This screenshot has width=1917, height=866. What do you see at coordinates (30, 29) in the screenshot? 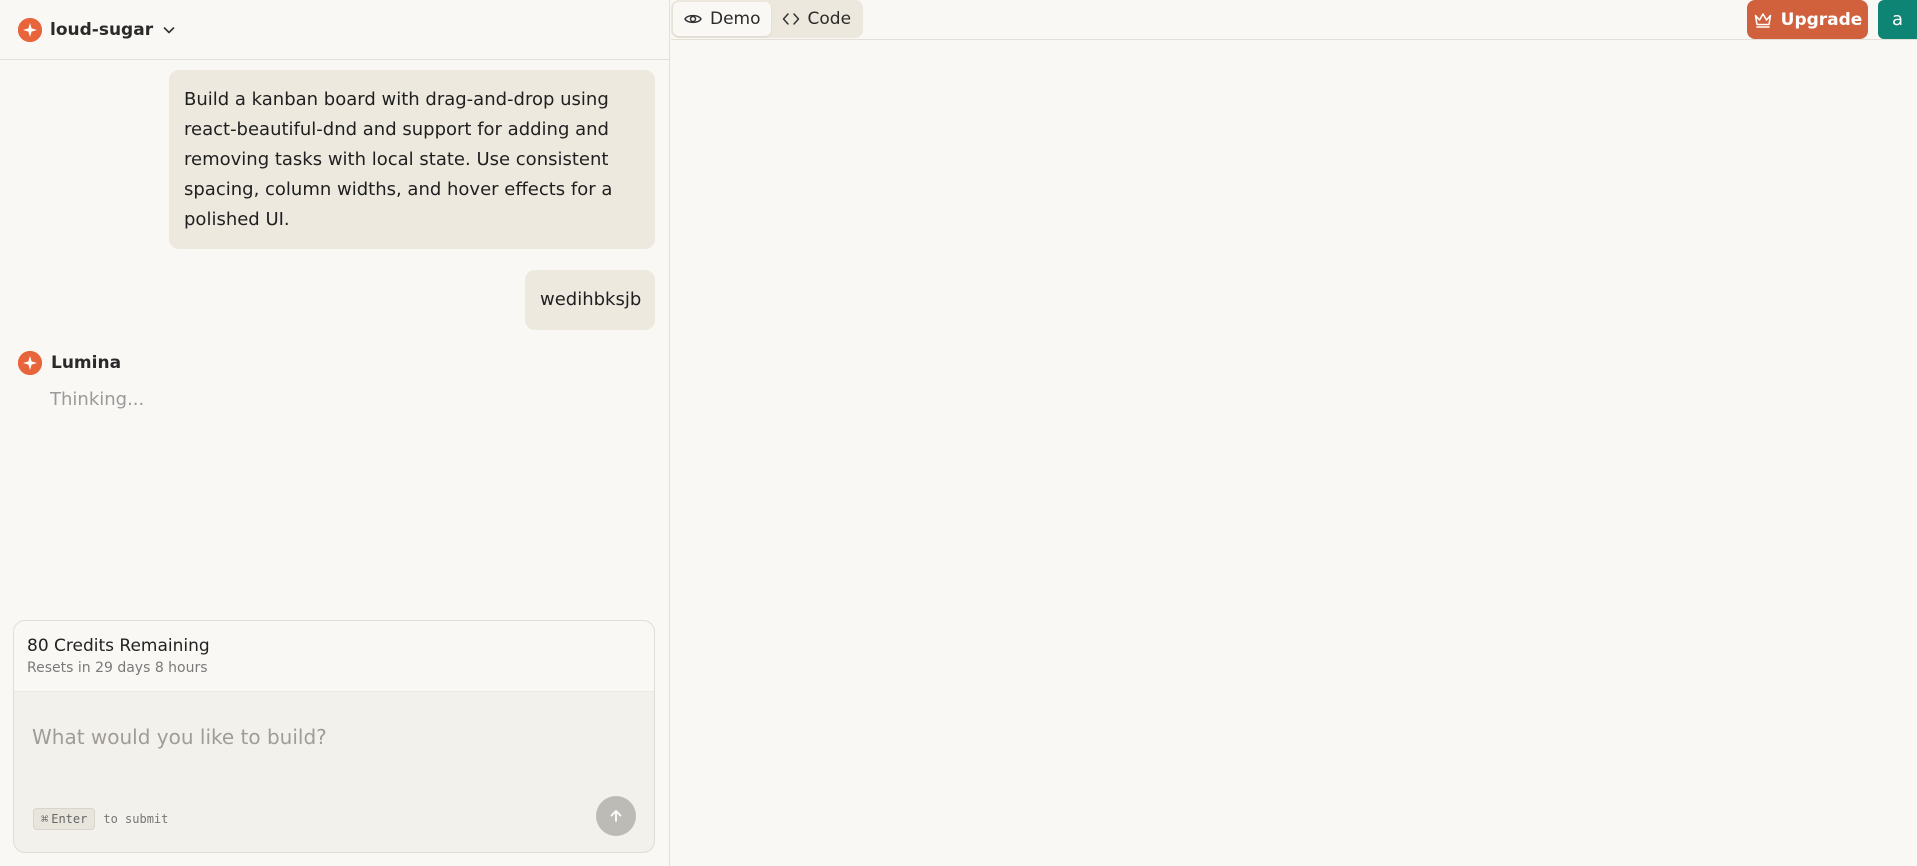
I see `brand-logo-icon` at bounding box center [30, 29].